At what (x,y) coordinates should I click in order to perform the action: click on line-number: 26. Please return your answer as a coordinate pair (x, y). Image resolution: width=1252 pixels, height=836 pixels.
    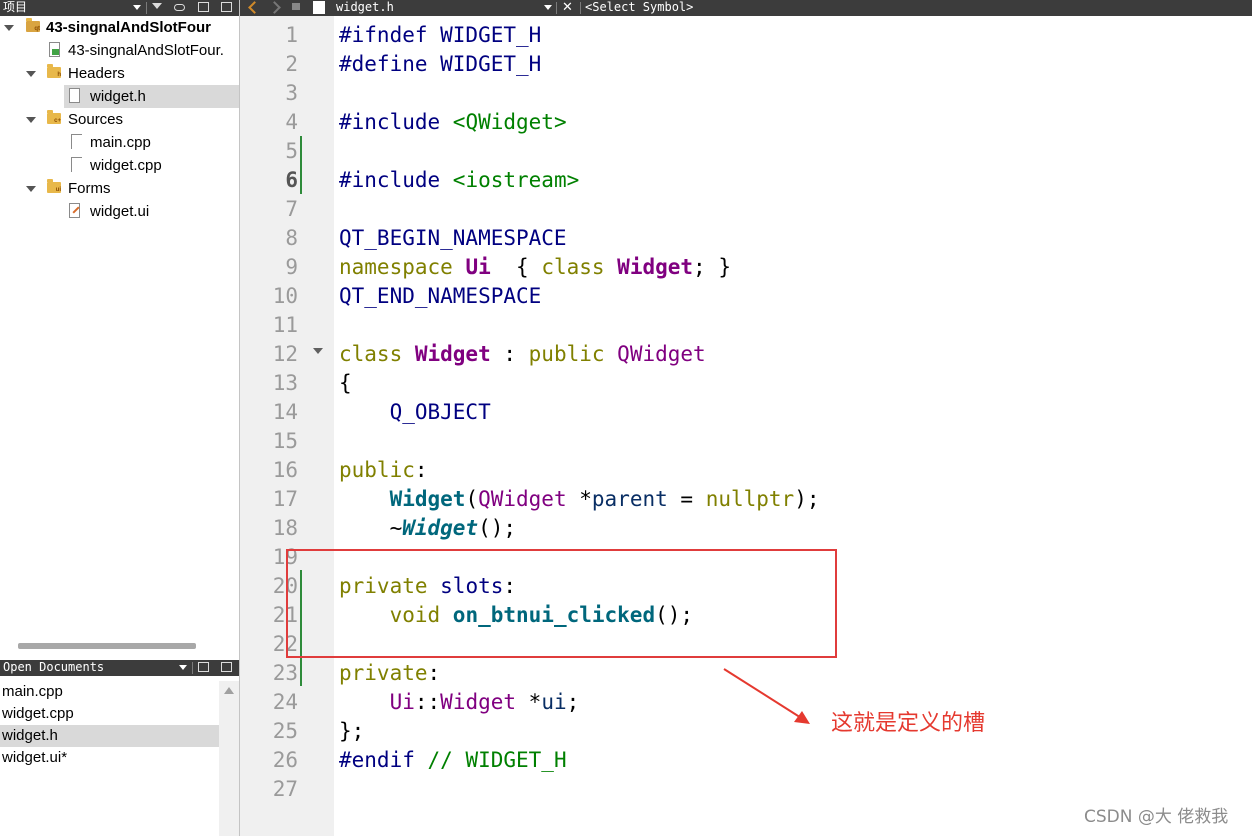
    Looking at the image, I should click on (285, 760).